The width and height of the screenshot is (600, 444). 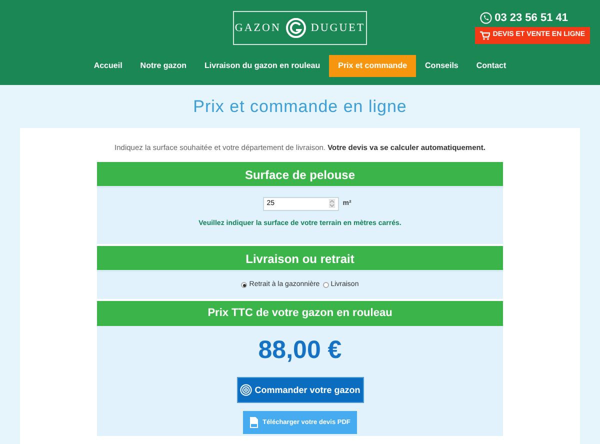 I want to click on logo-text: DUGUET, so click(x=338, y=28).